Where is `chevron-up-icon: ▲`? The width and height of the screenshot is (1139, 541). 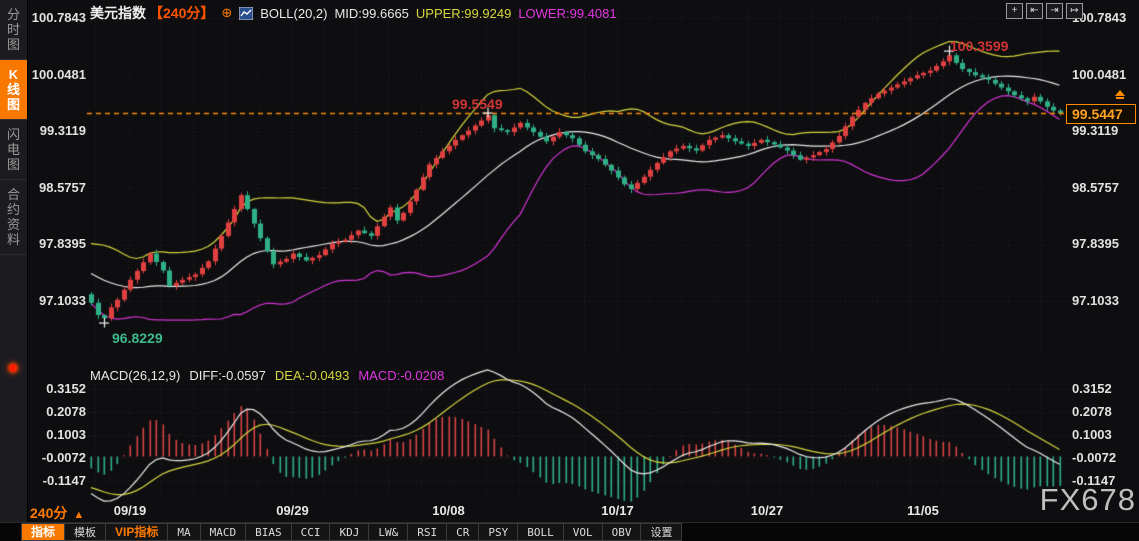
chevron-up-icon: ▲ is located at coordinates (79, 515).